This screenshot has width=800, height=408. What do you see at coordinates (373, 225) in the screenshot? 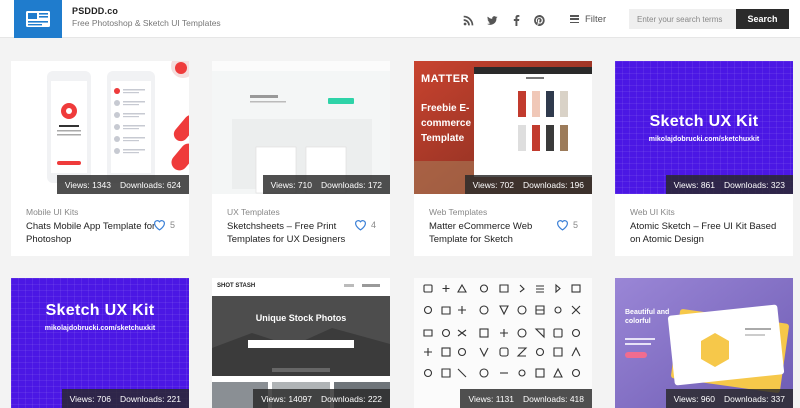
I see `like-count: 4` at bounding box center [373, 225].